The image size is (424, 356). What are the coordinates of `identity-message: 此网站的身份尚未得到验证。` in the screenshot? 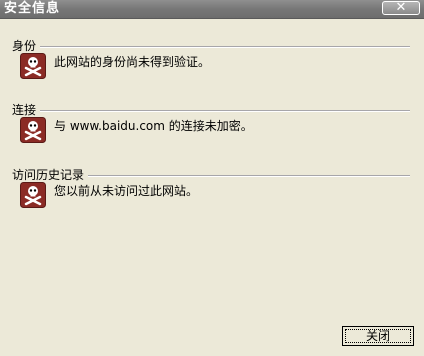 It's located at (132, 62).